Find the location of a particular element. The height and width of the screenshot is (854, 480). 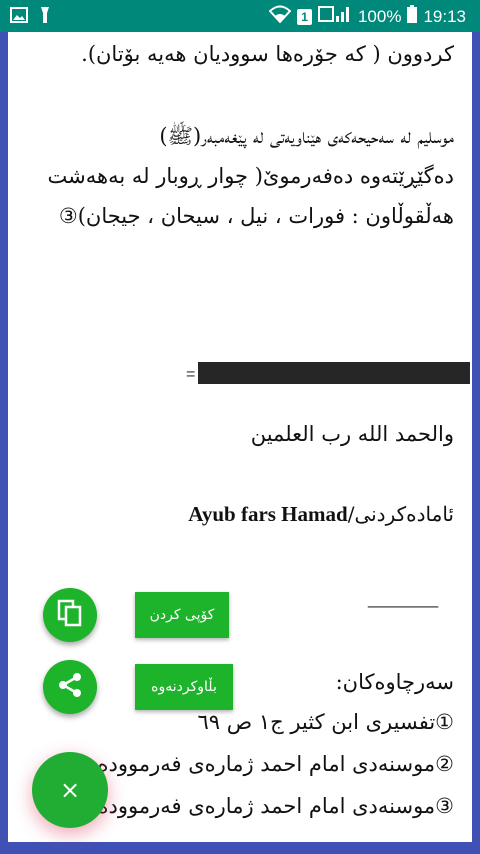

copy-button: کۆپی کردن is located at coordinates (182, 615).